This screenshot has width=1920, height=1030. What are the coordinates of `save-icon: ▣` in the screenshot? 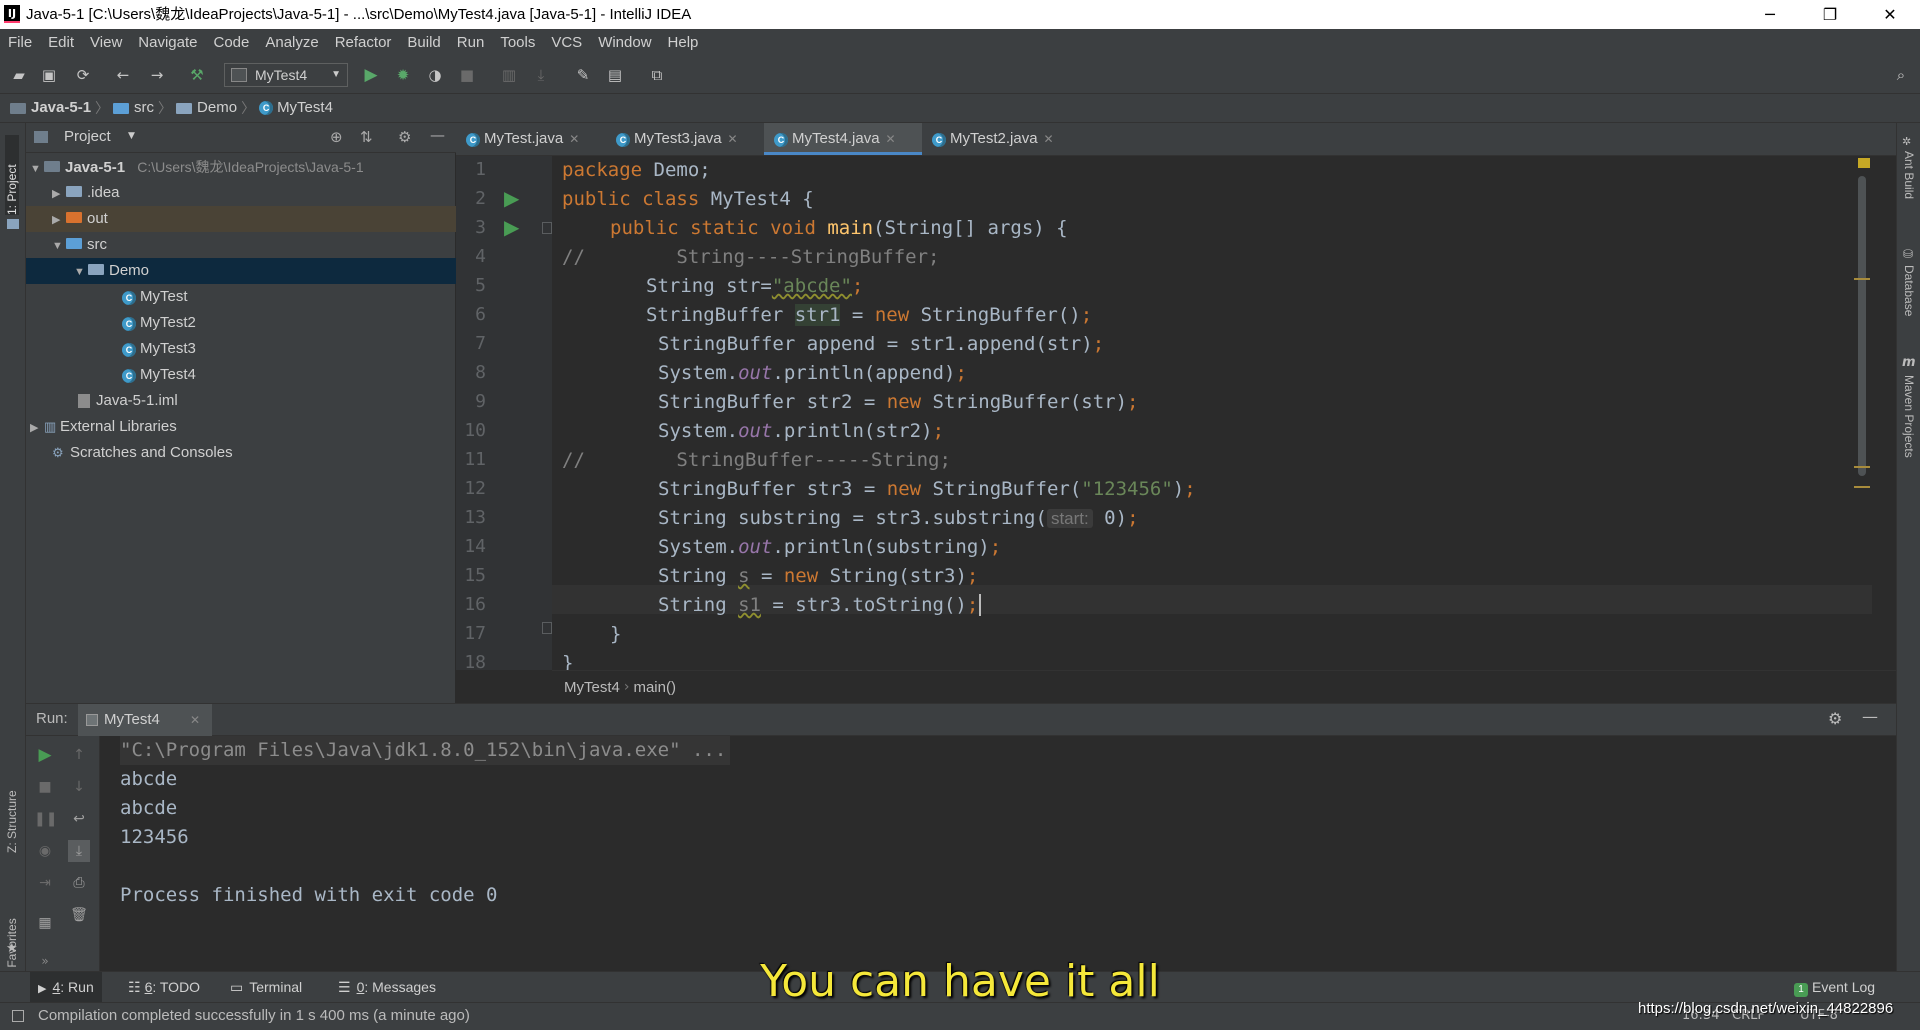 It's located at (49, 75).